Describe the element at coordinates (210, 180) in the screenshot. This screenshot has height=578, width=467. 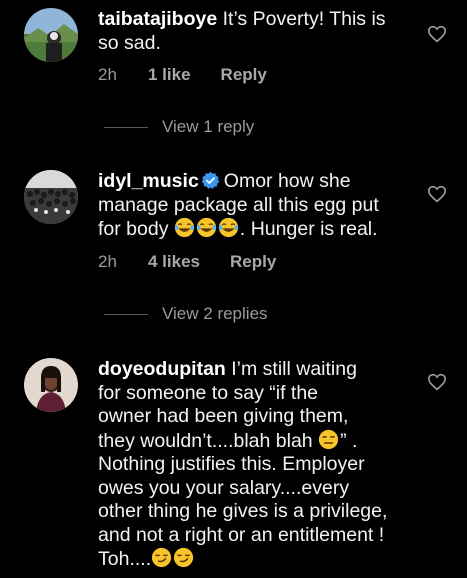
I see `verified-badge-icon` at that location.